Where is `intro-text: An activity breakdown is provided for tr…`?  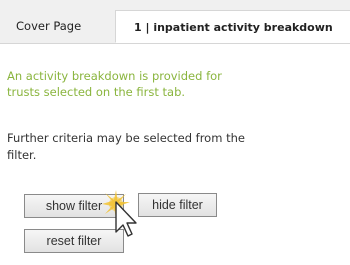
intro-text: An activity breakdown is provided for tr… is located at coordinates (157, 84).